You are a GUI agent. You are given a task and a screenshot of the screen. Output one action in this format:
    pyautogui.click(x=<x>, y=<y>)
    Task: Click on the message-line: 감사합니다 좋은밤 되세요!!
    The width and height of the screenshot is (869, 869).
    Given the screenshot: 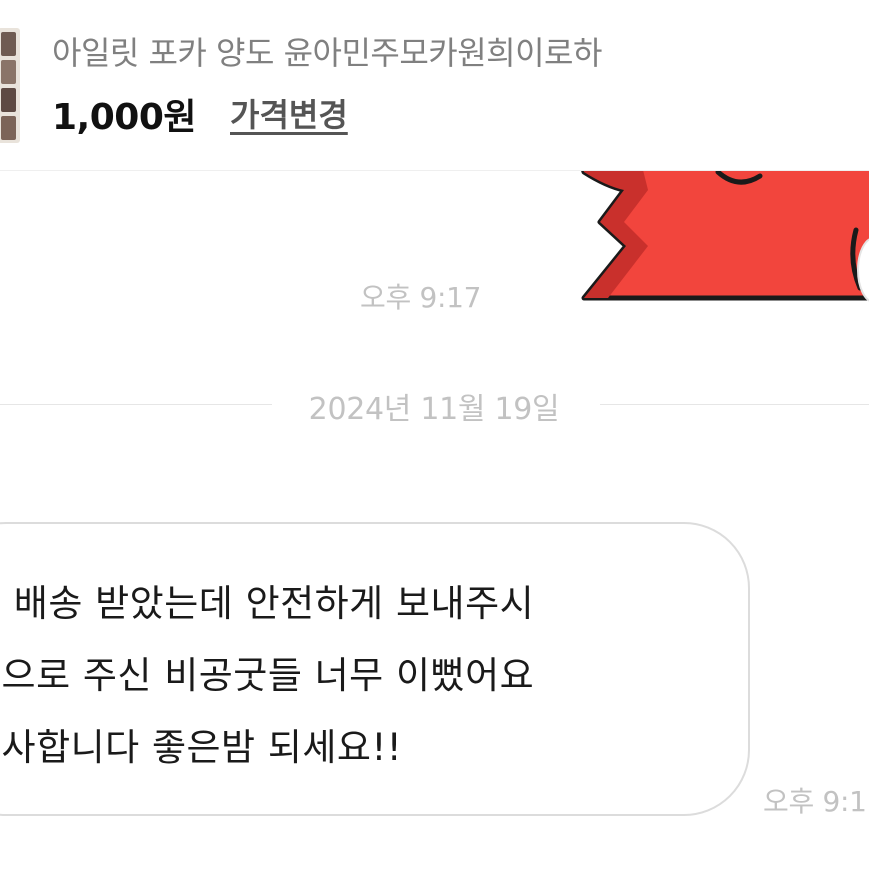 What is the action you would take?
    pyautogui.click(x=201, y=747)
    